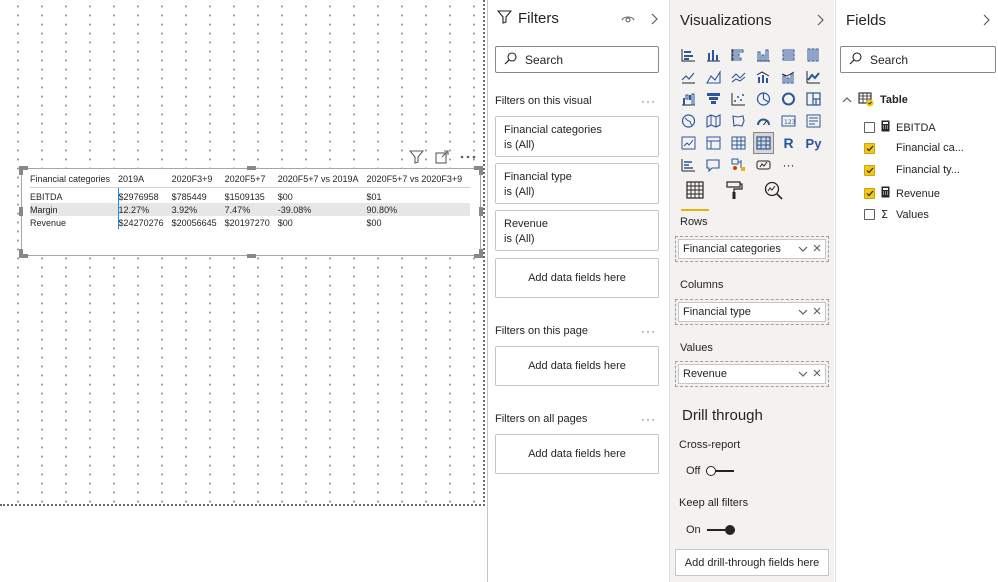 This screenshot has width=998, height=582. What do you see at coordinates (688, 55) in the screenshot?
I see `stacked-bar-chart-icon` at bounding box center [688, 55].